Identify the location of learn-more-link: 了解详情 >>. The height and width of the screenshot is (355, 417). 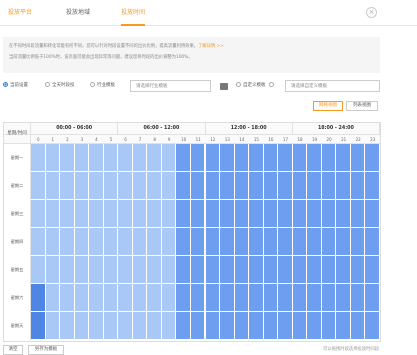
(211, 46).